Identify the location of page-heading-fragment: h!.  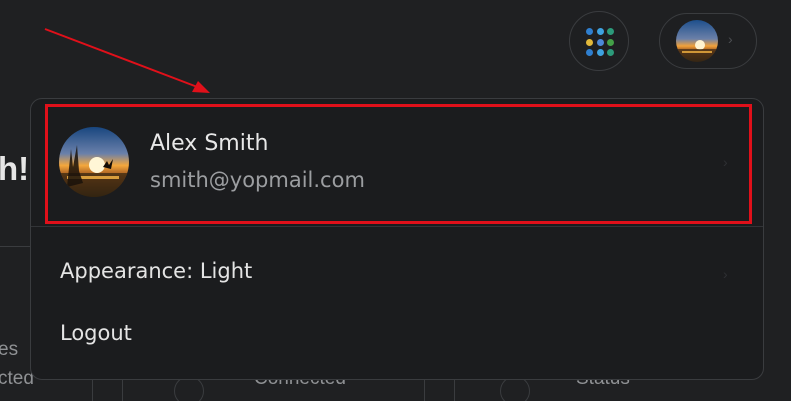
(15, 168).